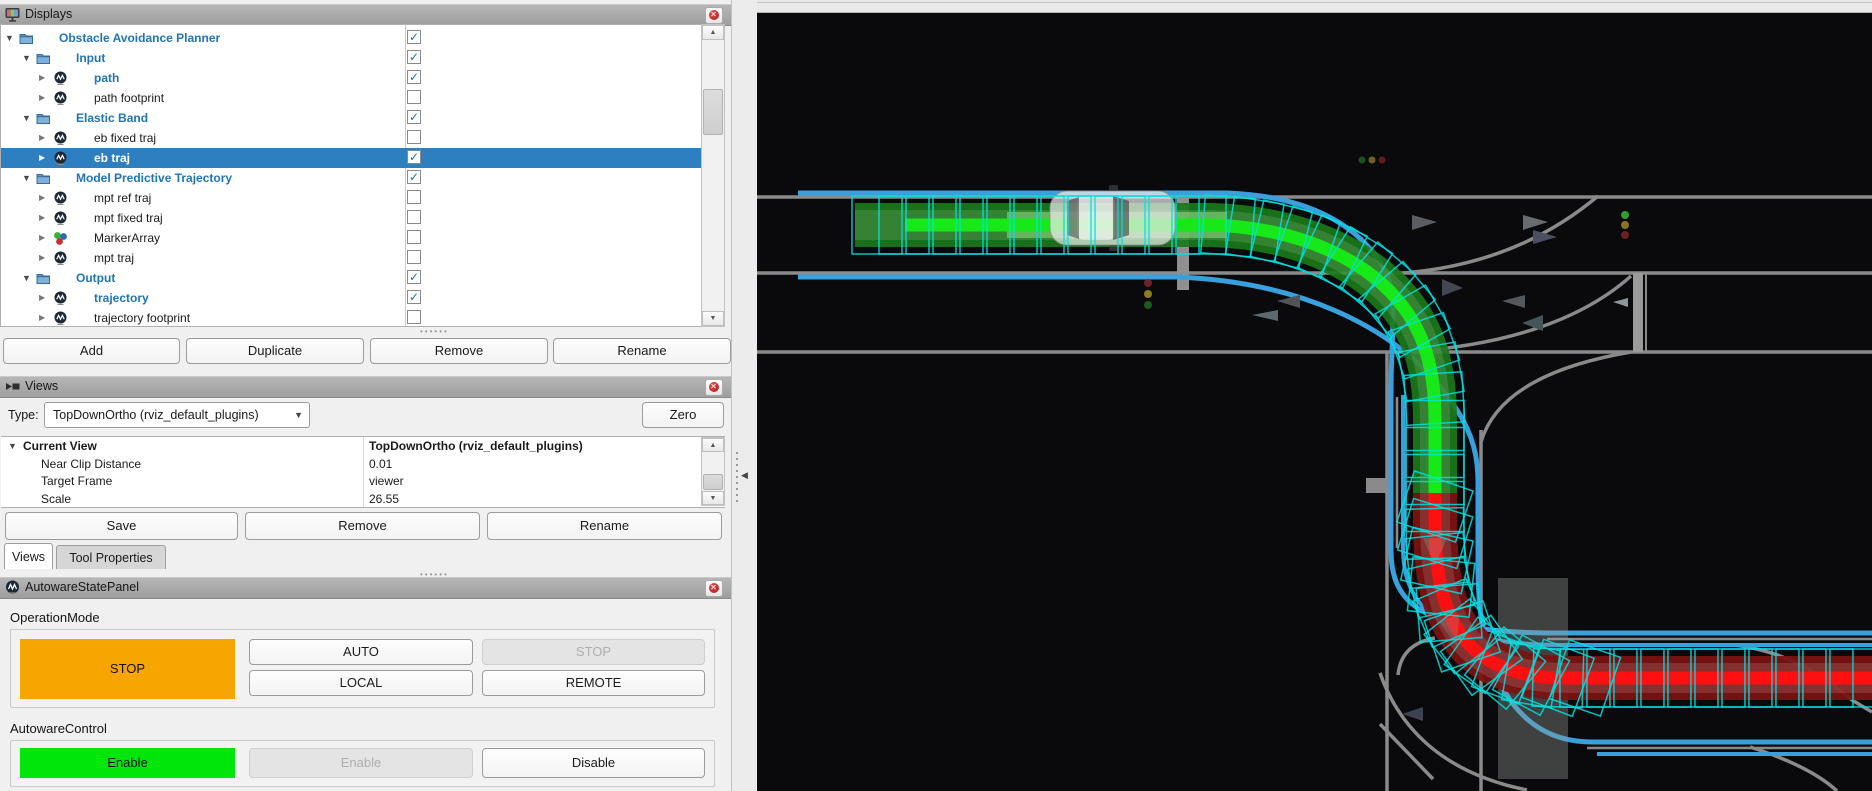 The height and width of the screenshot is (791, 1872). I want to click on views-close-button: ✕, so click(714, 387).